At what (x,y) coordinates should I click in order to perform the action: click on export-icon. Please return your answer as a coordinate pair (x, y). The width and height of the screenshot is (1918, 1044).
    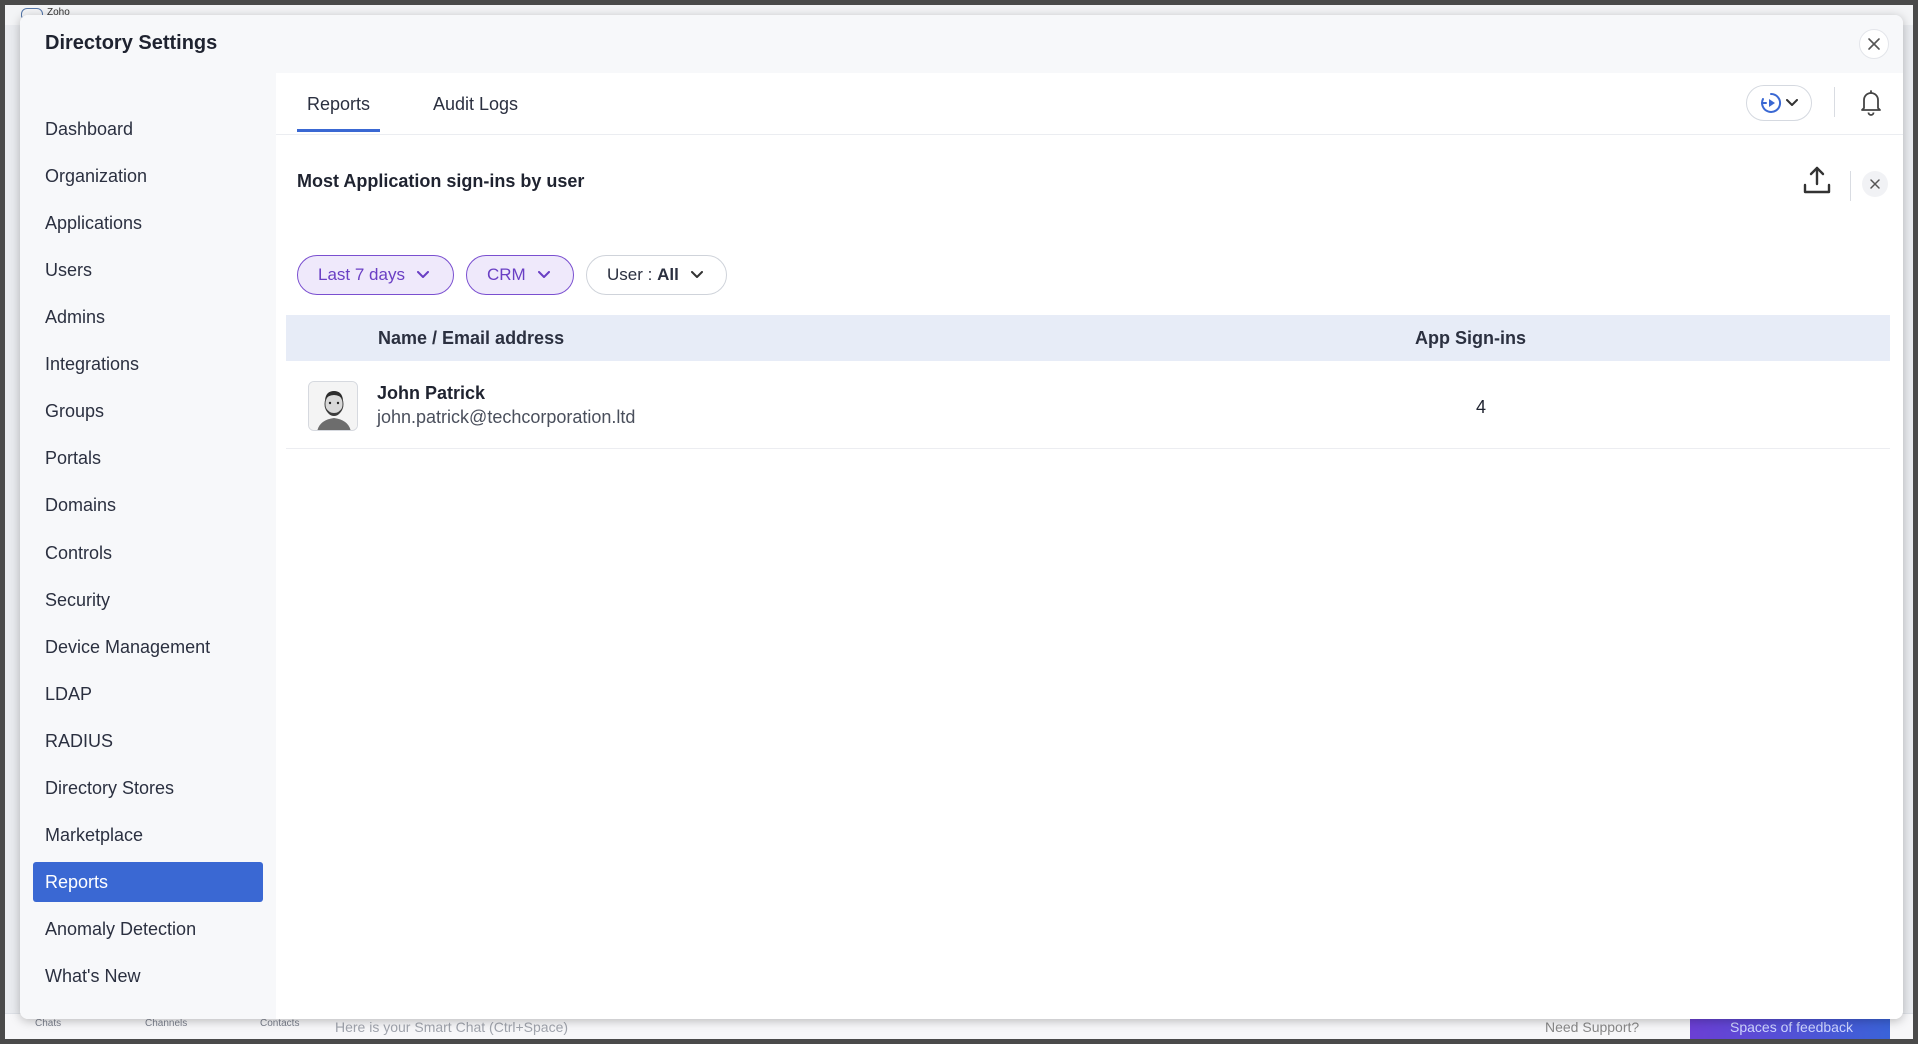
    Looking at the image, I should click on (1817, 180).